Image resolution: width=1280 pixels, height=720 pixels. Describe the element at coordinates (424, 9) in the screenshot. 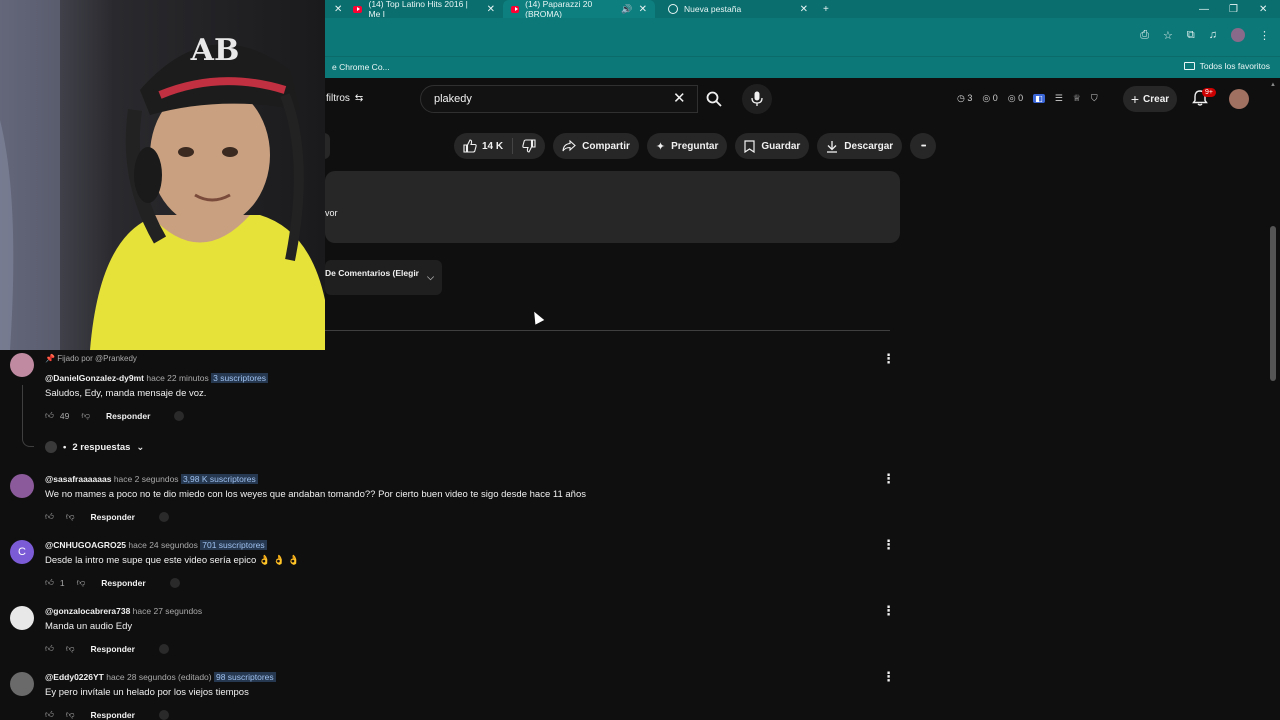

I see `tab-top-latino: (14) Top Latino Hits 2016 | Me I ✕` at that location.